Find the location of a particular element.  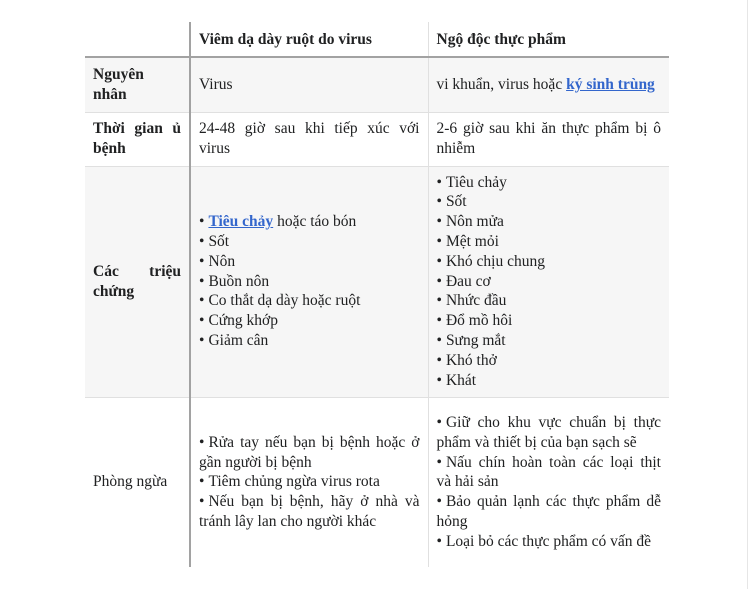

list-item: • Bảo quản lạnh các thực phẩm dễ hỏng is located at coordinates (549, 512).